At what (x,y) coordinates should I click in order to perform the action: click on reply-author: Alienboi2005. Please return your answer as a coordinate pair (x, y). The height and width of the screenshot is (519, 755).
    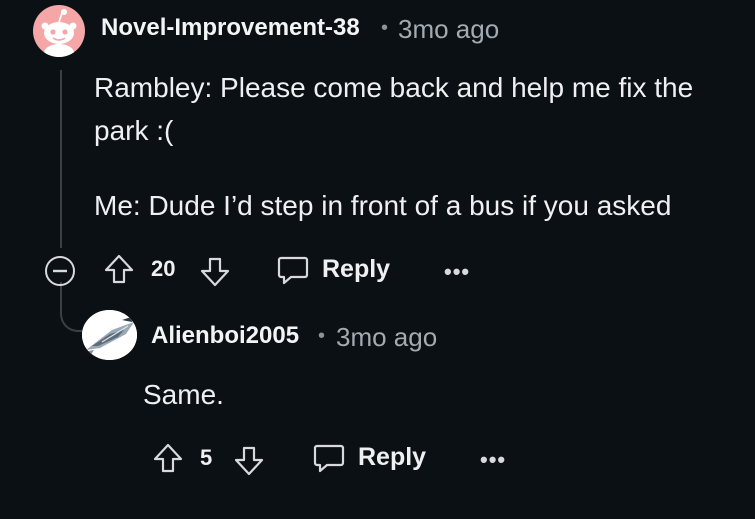
    Looking at the image, I should click on (225, 336).